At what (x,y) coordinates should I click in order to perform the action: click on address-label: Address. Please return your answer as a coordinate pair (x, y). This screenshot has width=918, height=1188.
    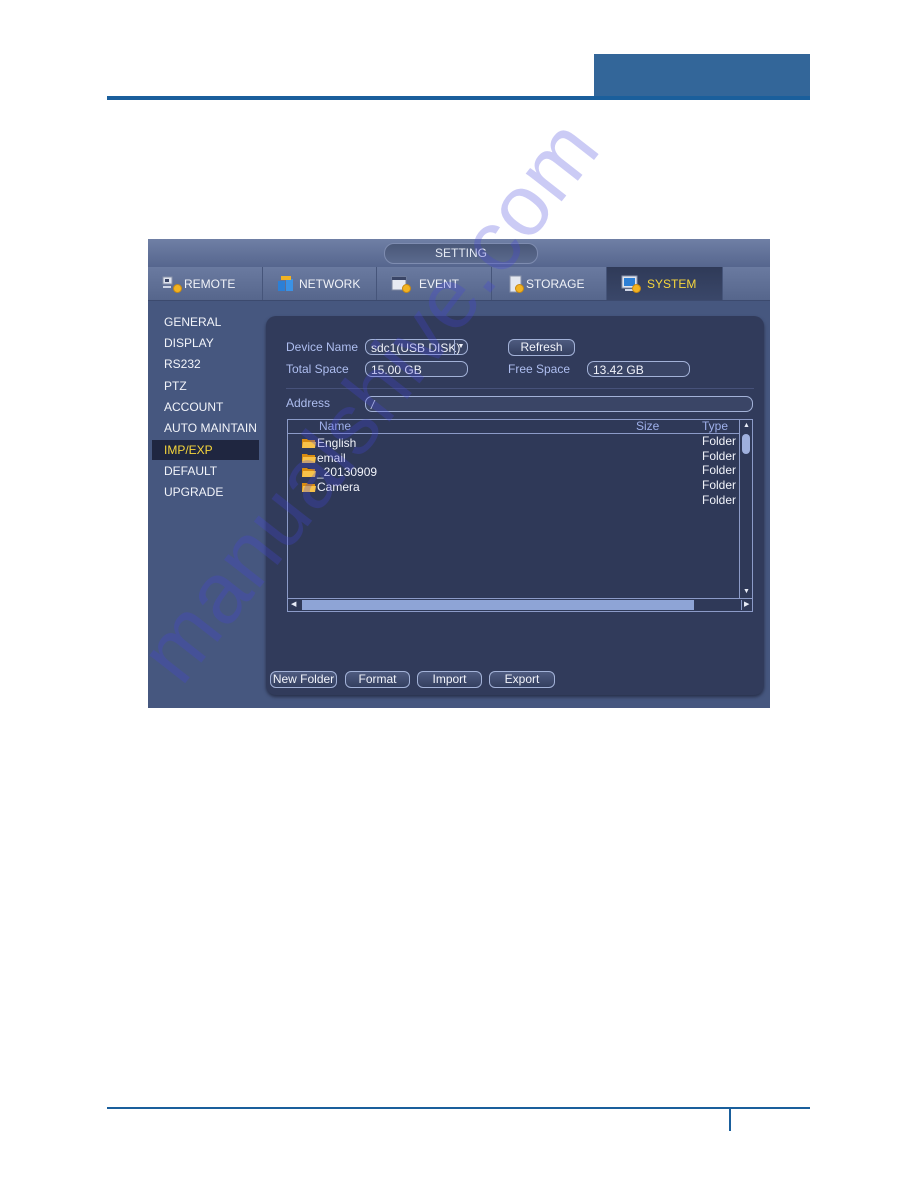
    Looking at the image, I should click on (308, 403).